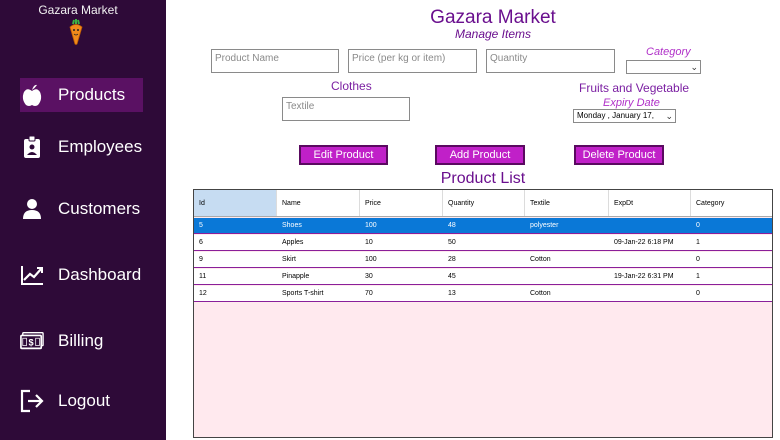  Describe the element at coordinates (235, 203) in the screenshot. I see `column-header-id: Id` at that location.